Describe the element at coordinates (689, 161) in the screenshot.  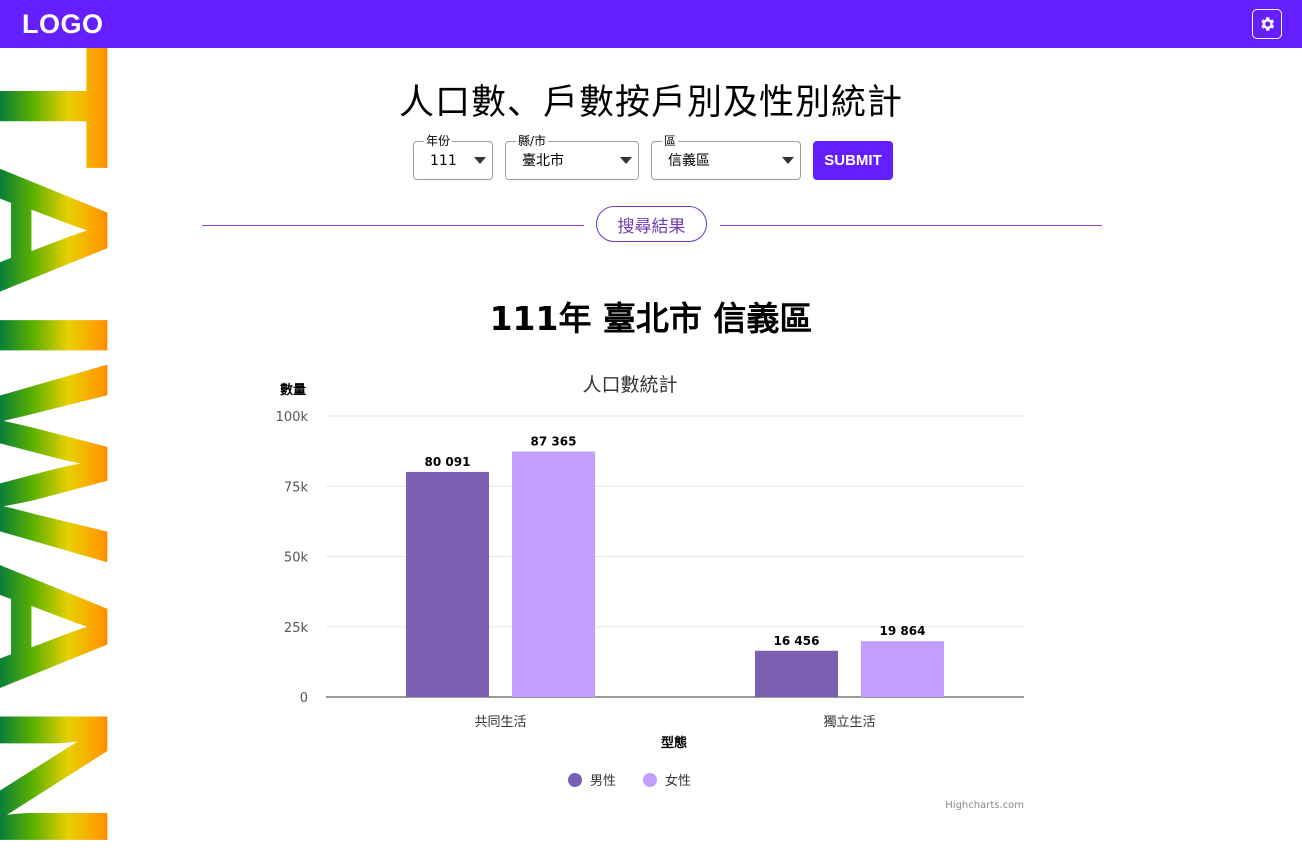
I see `district-value: 信義區` at that location.